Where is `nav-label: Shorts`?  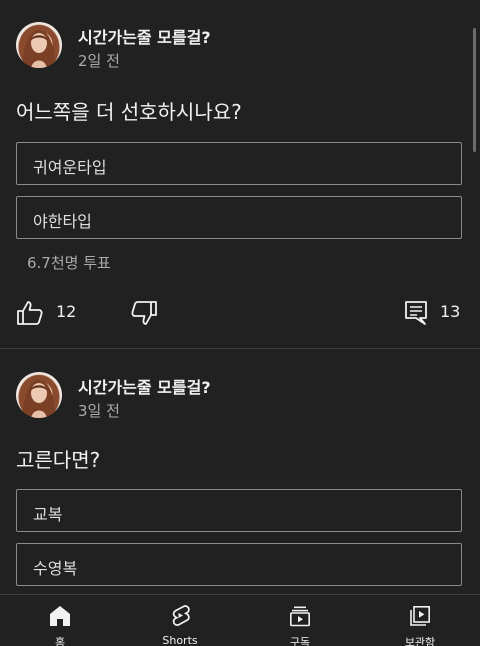
nav-label: Shorts is located at coordinates (180, 640).